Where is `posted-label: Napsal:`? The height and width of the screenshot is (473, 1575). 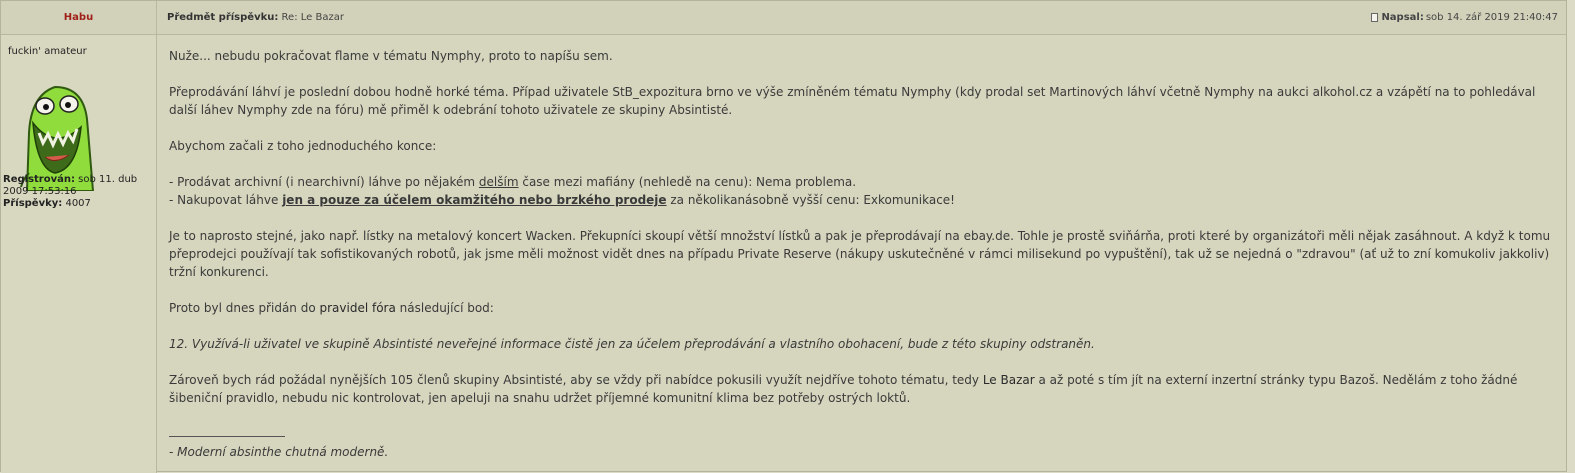 posted-label: Napsal: is located at coordinates (1402, 17).